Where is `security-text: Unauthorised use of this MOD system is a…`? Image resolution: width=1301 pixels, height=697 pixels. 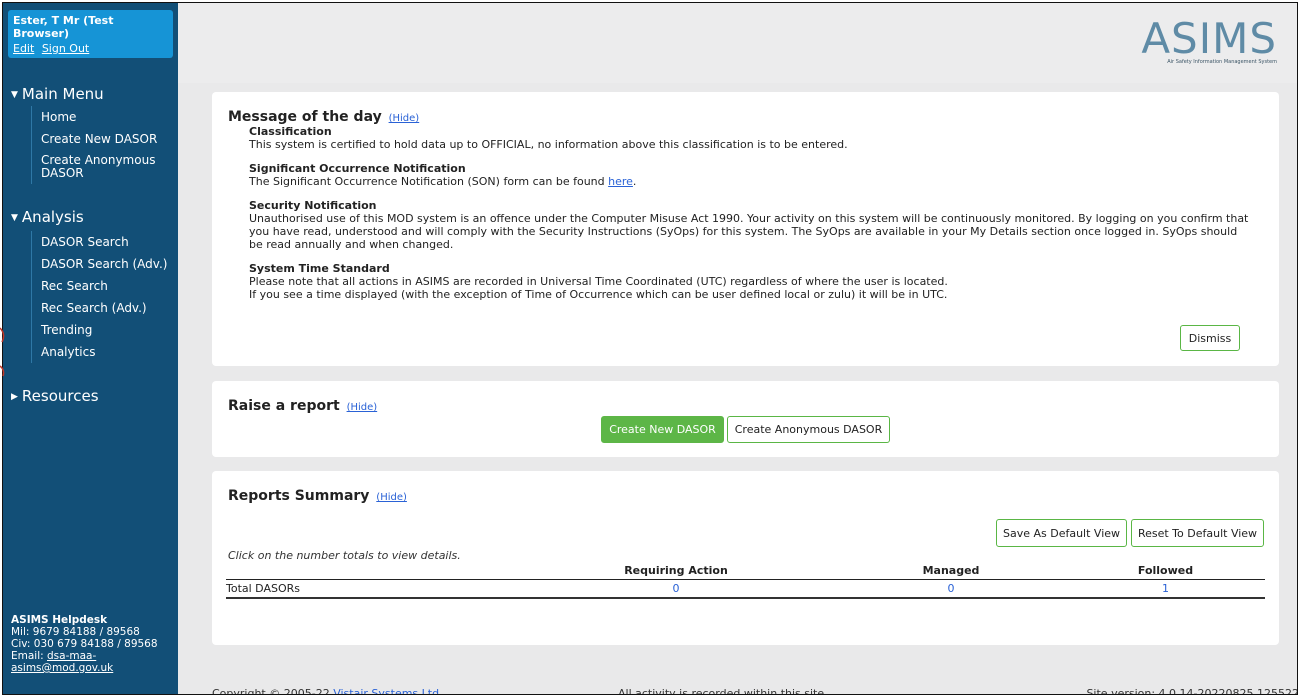
security-text: Unauthorised use of this MOD system is a… is located at coordinates (749, 231).